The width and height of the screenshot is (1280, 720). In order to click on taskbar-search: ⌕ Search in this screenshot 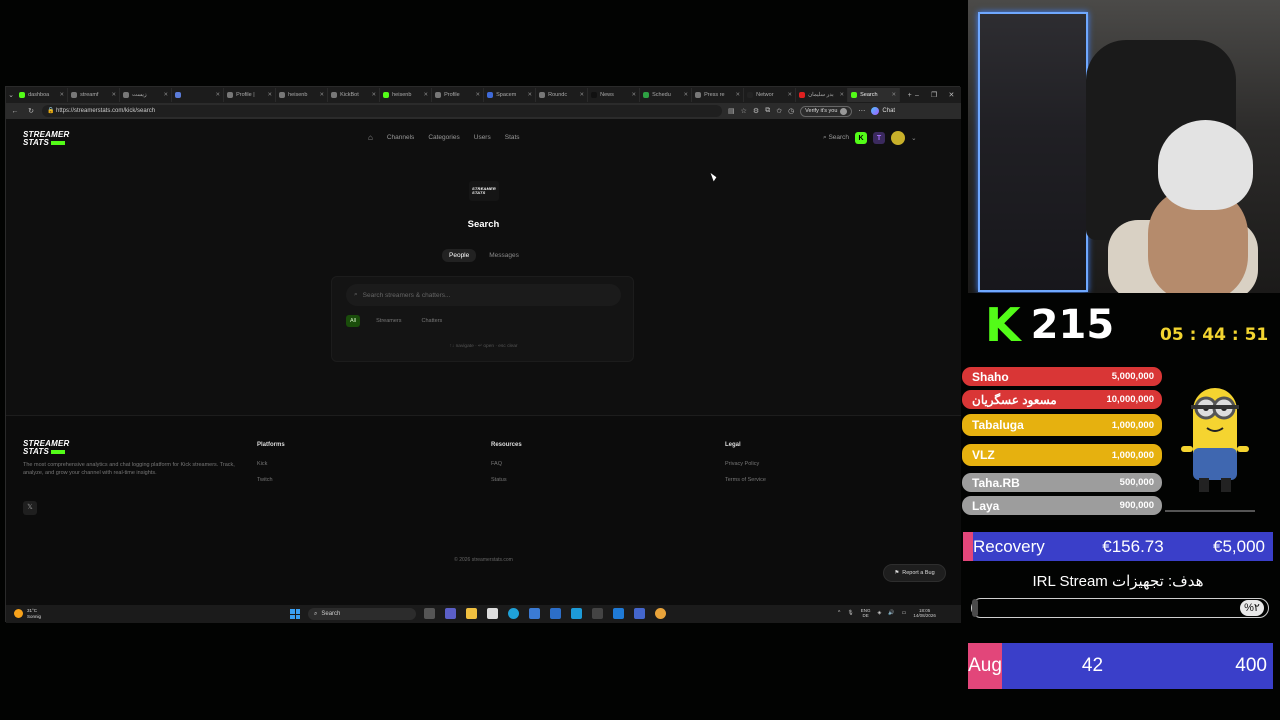, I will do `click(362, 614)`.